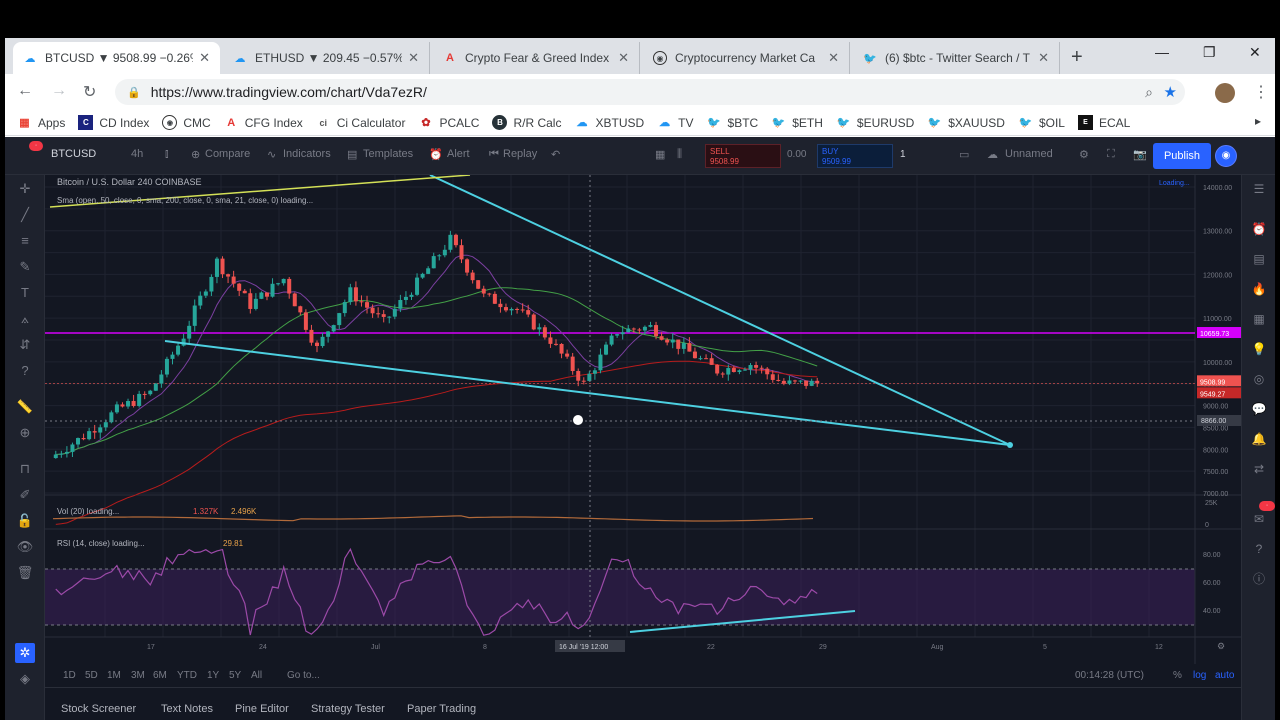  What do you see at coordinates (186, 122) in the screenshot?
I see `bookmark-cmc: ◉ CMC` at bounding box center [186, 122].